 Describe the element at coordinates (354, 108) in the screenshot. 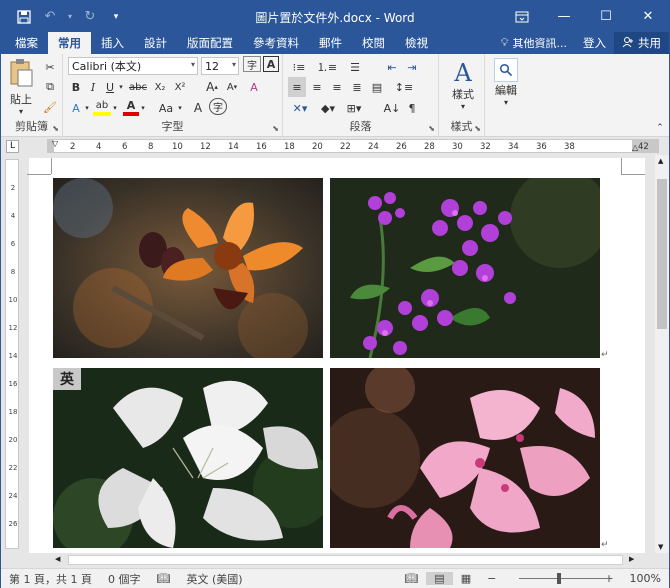

I see `borders-icon: ⊞▾` at that location.